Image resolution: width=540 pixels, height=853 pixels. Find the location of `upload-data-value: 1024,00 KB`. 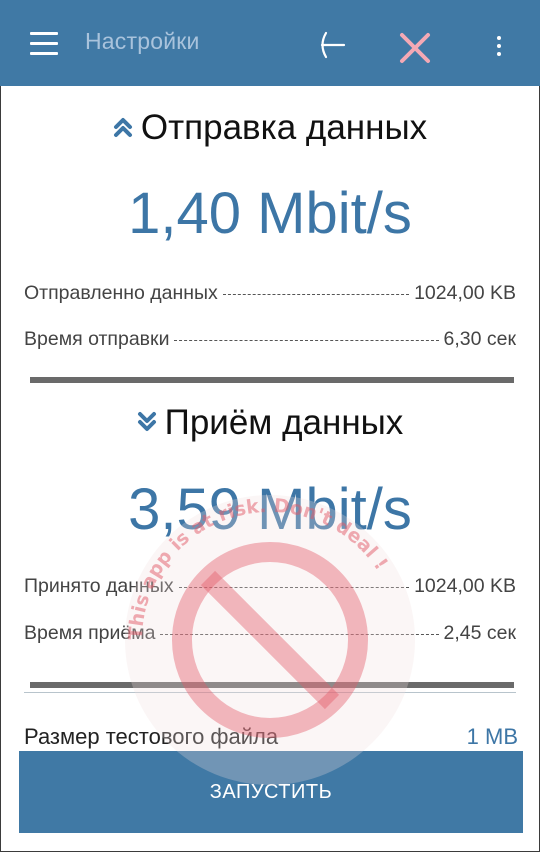

upload-data-value: 1024,00 KB is located at coordinates (465, 292).